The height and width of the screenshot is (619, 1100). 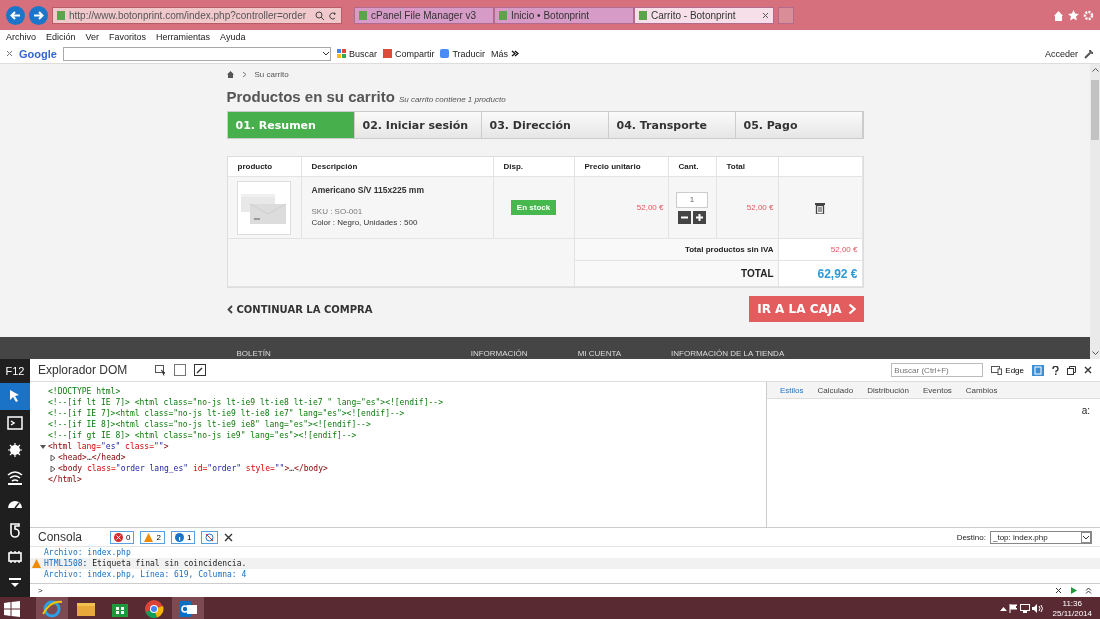 I want to click on chevron-left-icon, so click(x=229, y=309).